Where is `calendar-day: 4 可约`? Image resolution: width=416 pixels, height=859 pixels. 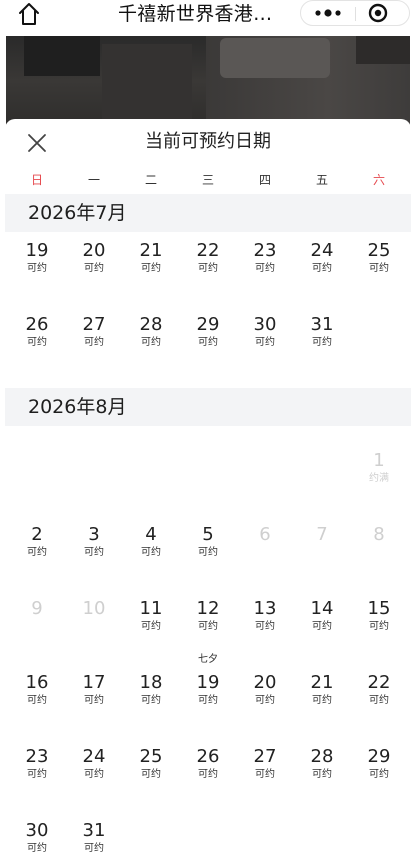 calendar-day: 4 可约 is located at coordinates (151, 549).